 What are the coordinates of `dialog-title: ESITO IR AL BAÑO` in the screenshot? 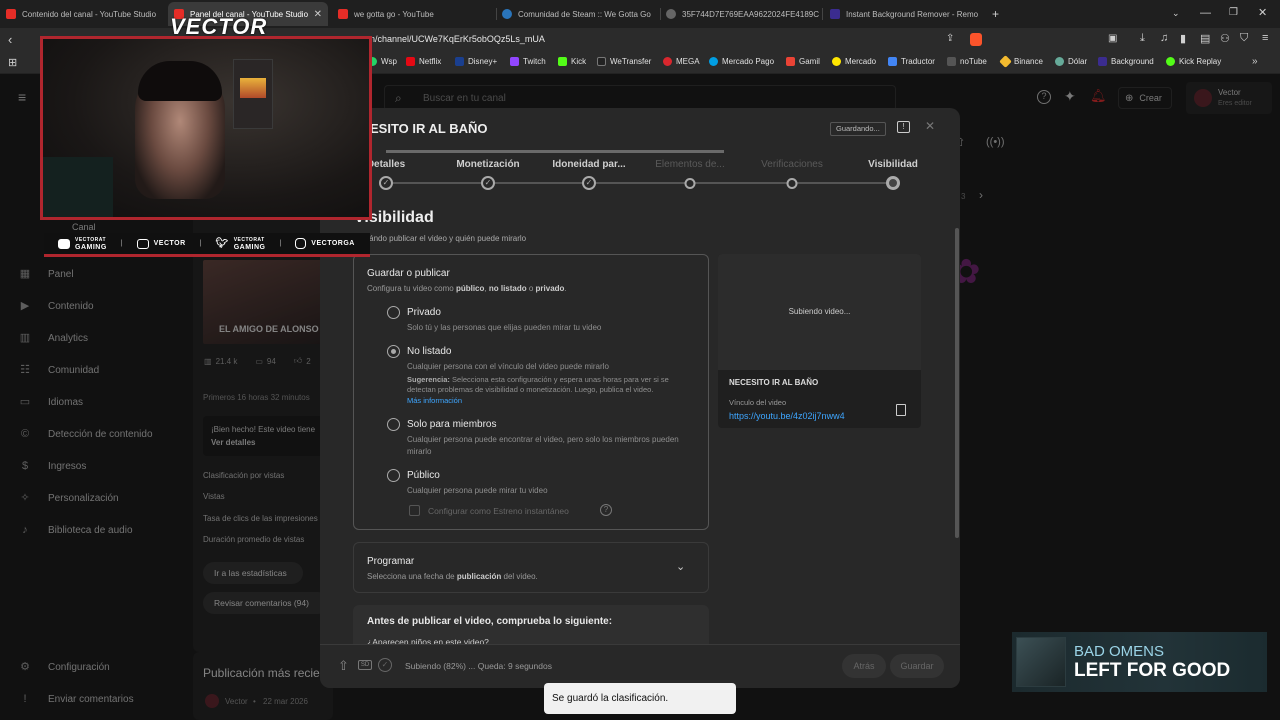 It's located at (429, 128).